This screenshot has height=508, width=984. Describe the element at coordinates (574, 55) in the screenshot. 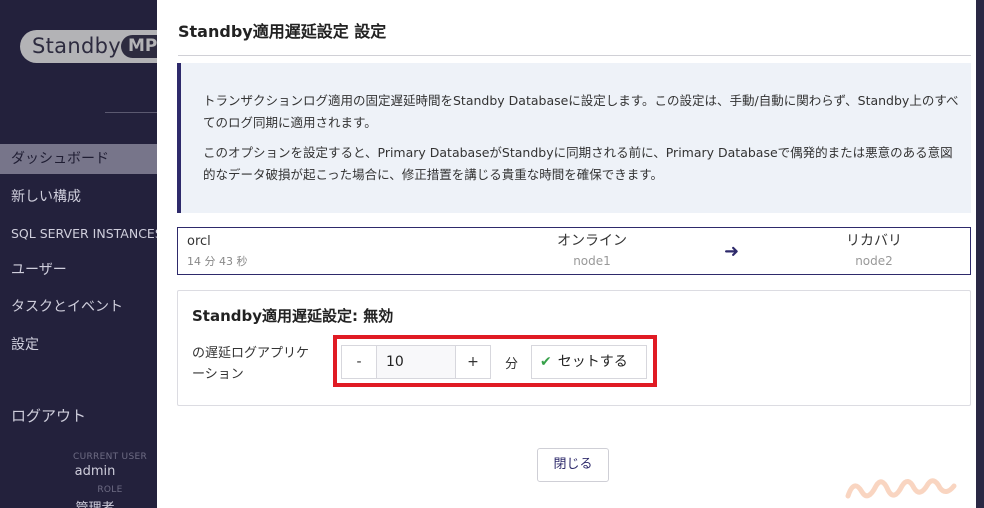

I see `title-divider` at that location.